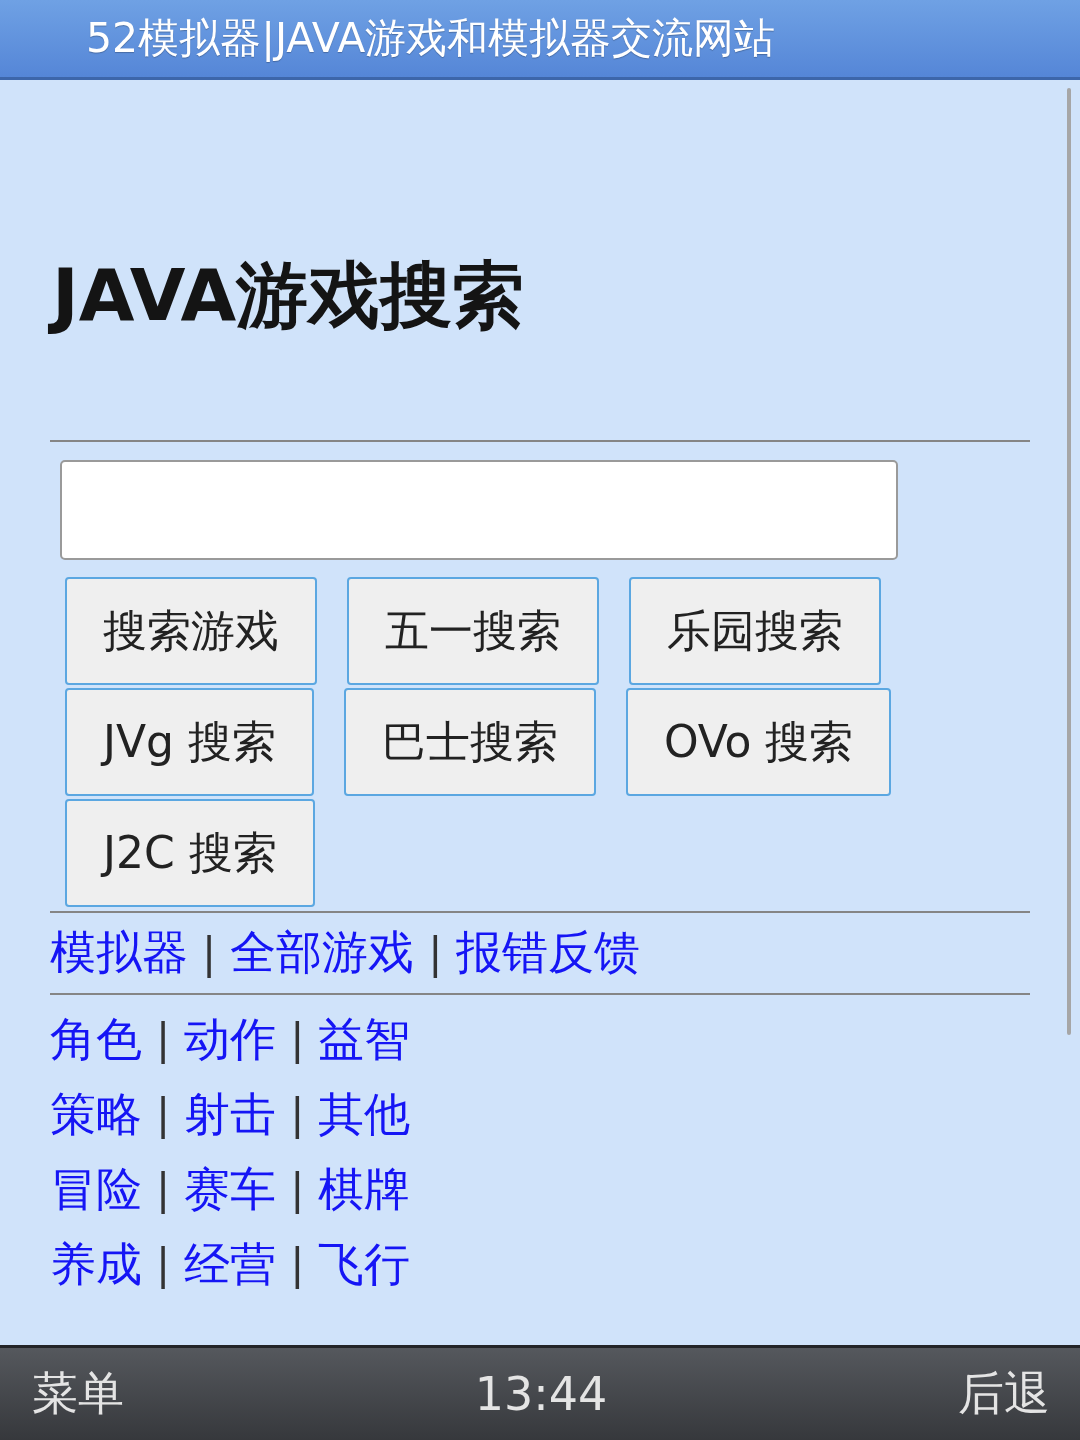  What do you see at coordinates (364, 1264) in the screenshot?
I see `category-link: 飞行` at bounding box center [364, 1264].